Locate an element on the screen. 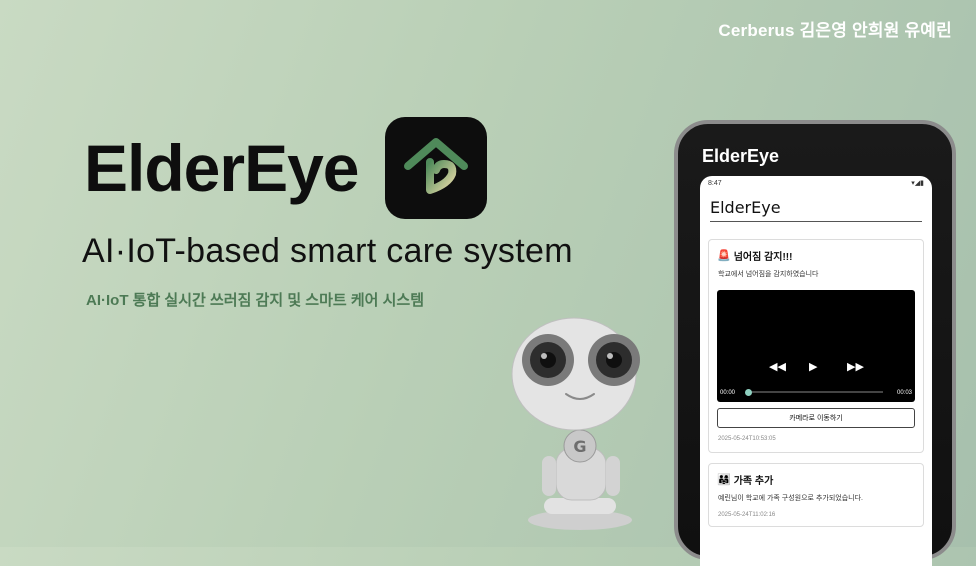 This screenshot has height=566, width=976. card-timestamp: 2025-05-24T10:53:05 is located at coordinates (747, 439).